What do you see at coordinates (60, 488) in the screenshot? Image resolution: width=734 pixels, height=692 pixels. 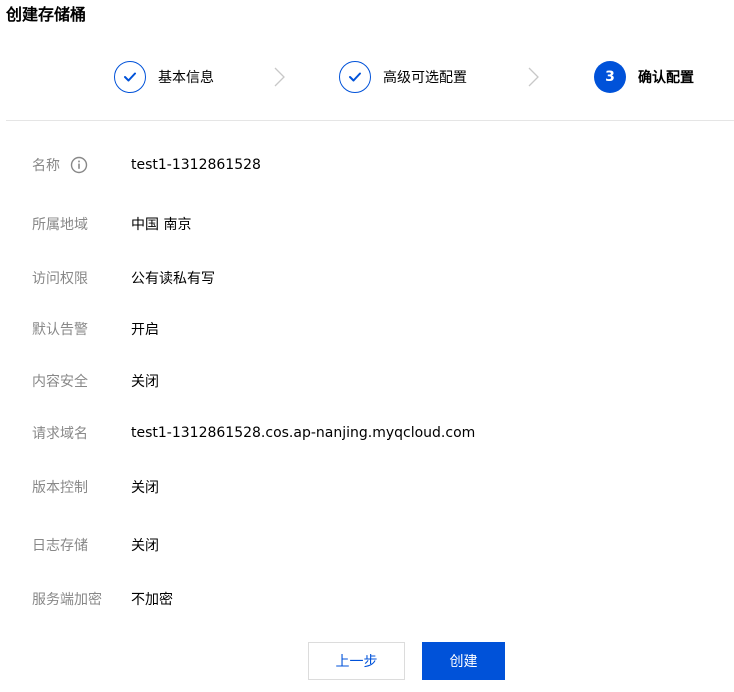 I see `field-label: 版本控制` at bounding box center [60, 488].